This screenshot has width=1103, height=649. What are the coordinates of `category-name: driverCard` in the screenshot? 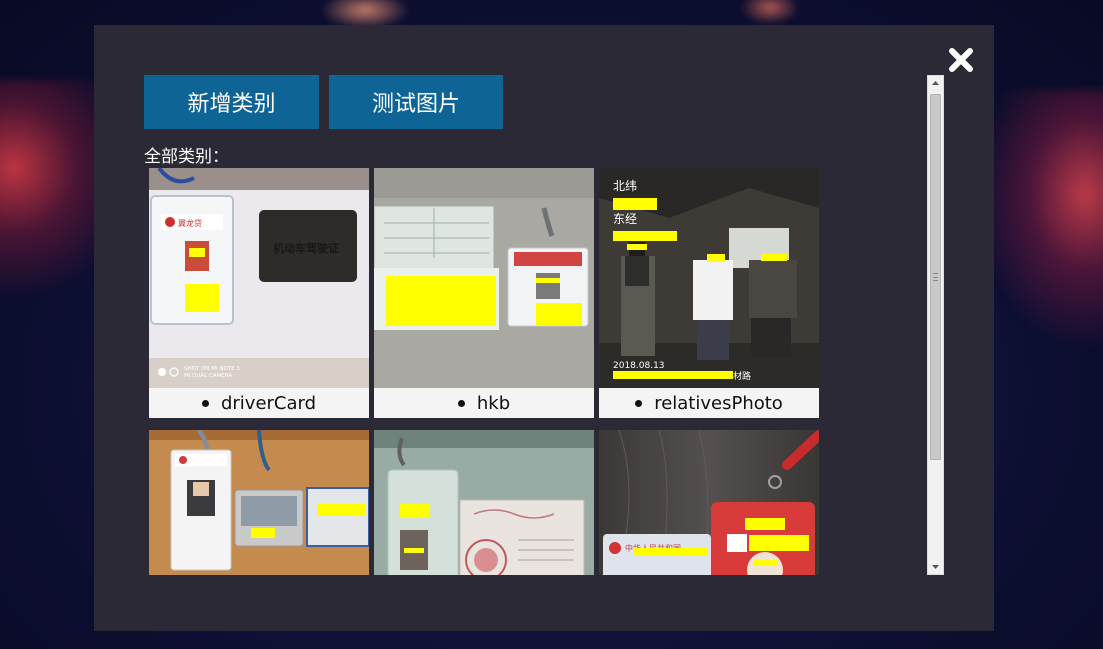 It's located at (259, 403).